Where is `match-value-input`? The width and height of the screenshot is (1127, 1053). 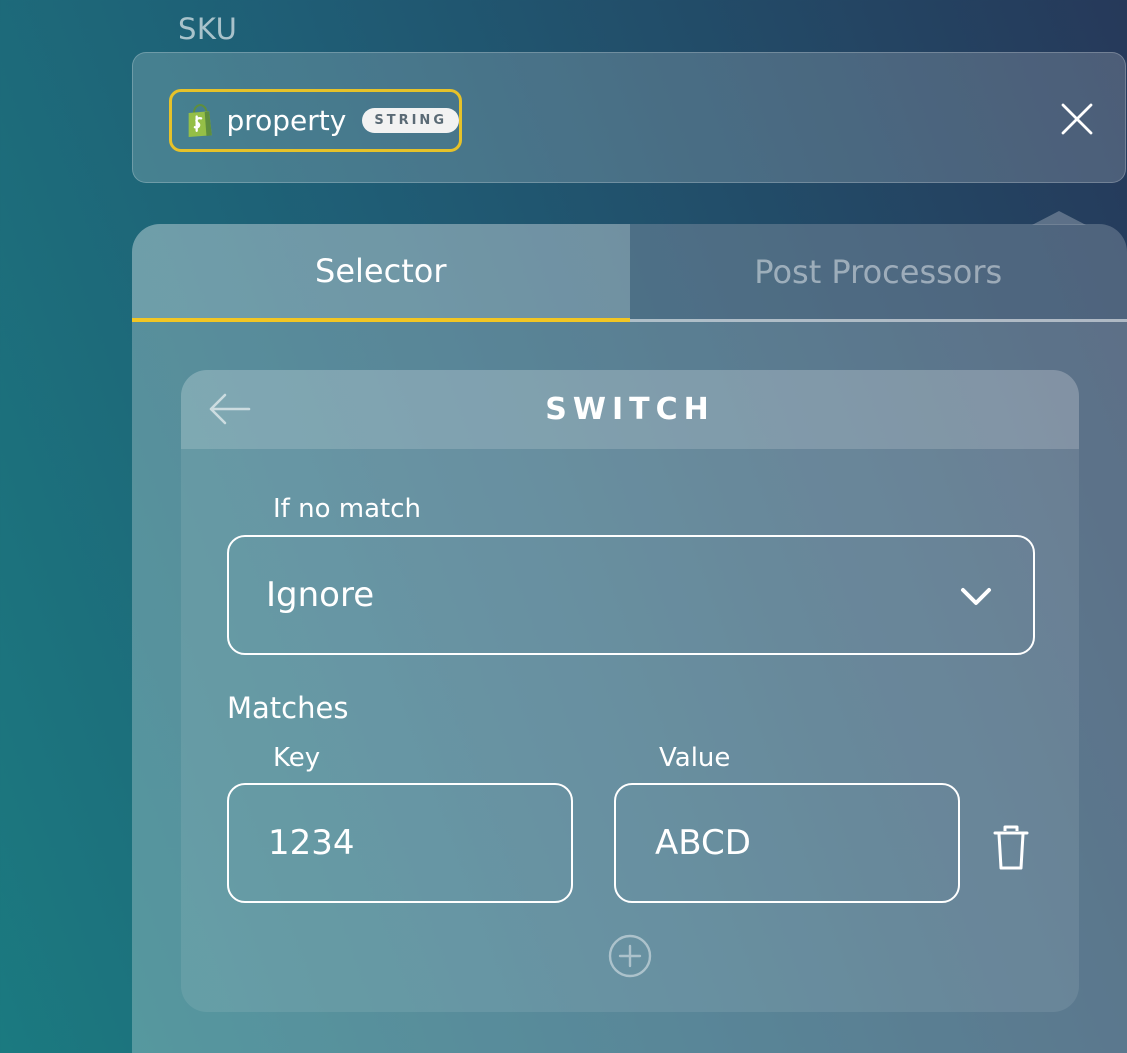 match-value-input is located at coordinates (785, 843).